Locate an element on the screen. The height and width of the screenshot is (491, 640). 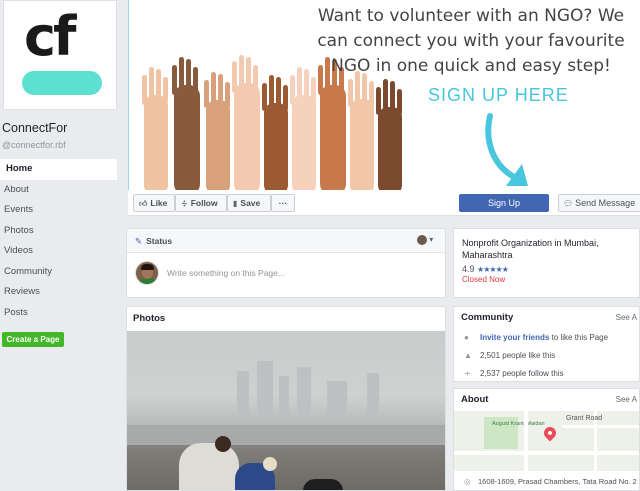
send-message-button: 💬︎ Send Message is located at coordinates (599, 203).